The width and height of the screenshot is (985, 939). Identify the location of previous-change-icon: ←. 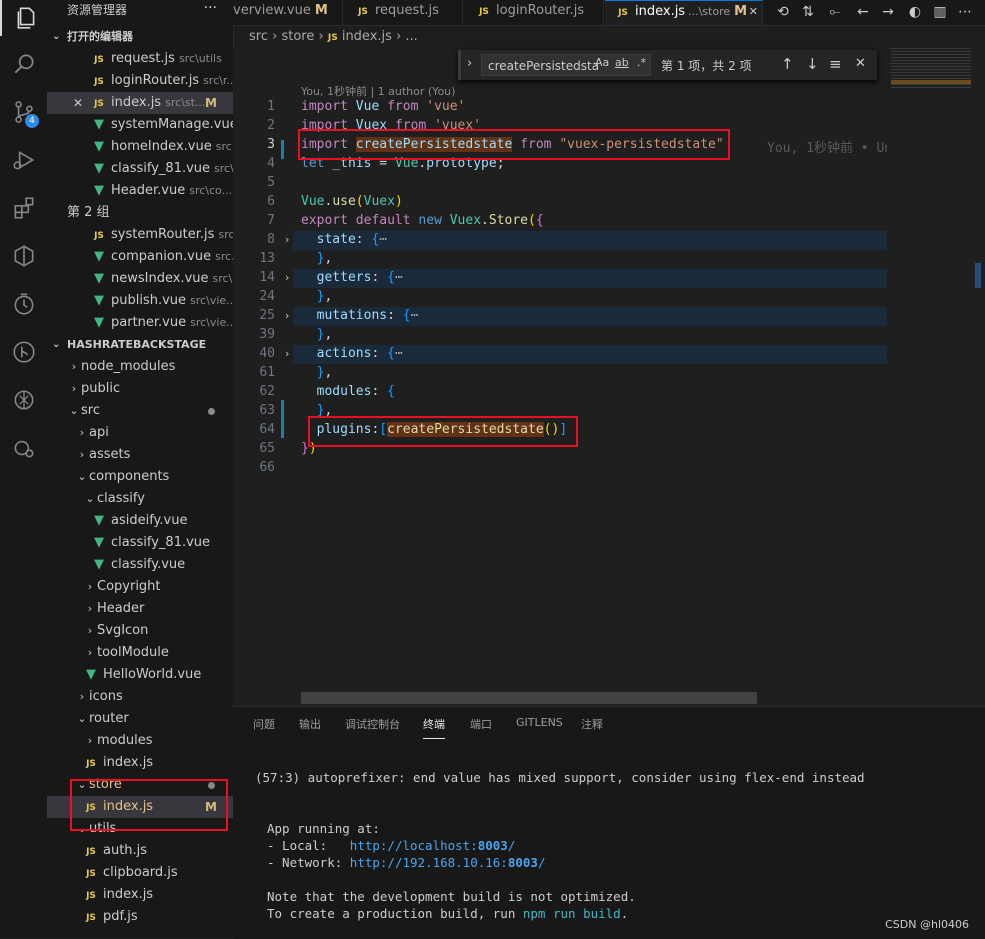
(863, 12).